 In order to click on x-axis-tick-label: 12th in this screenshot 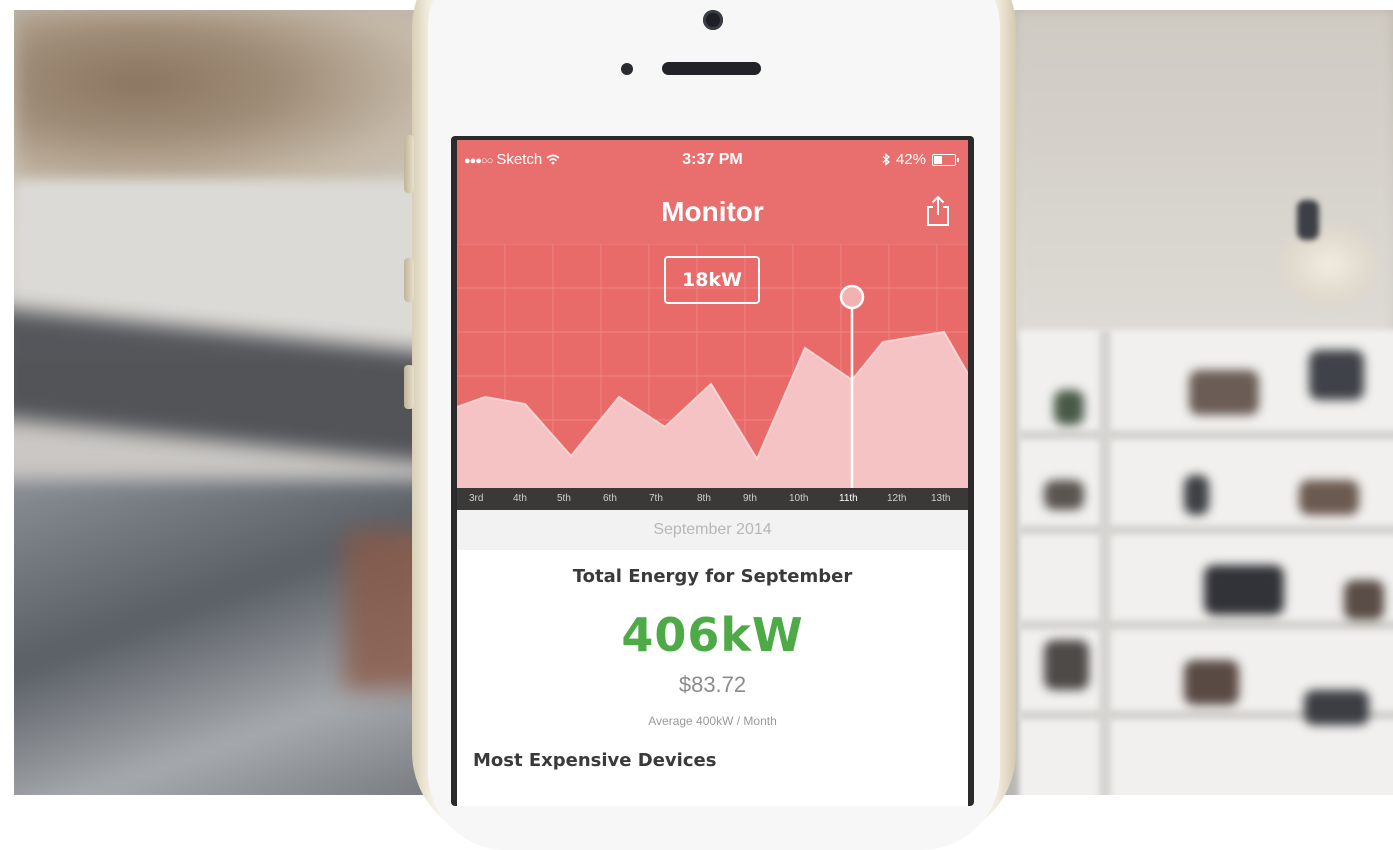, I will do `click(897, 498)`.